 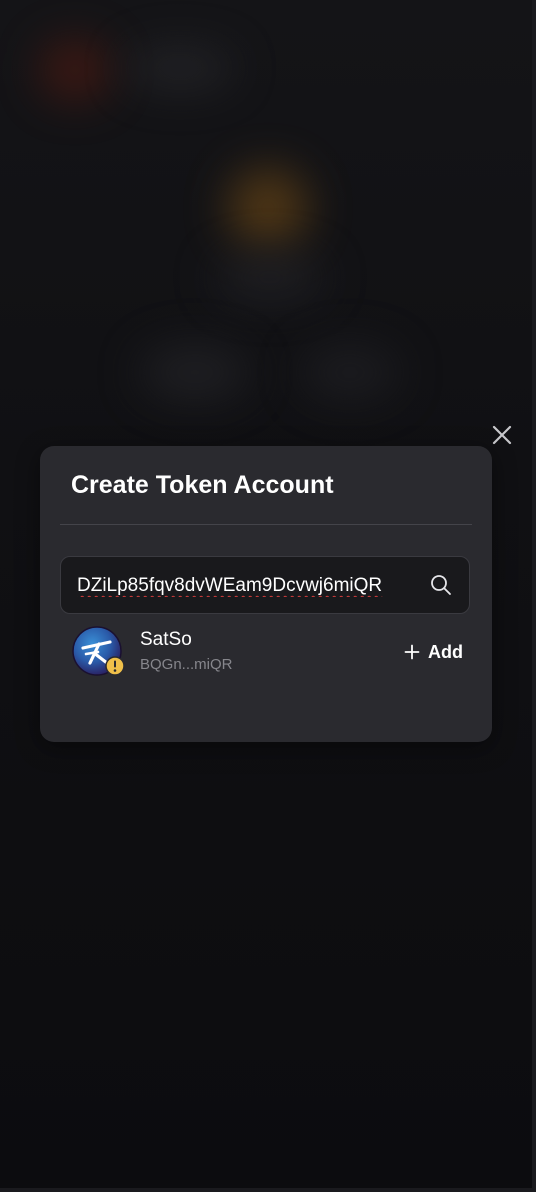 I want to click on token-avatar, so click(x=98, y=652).